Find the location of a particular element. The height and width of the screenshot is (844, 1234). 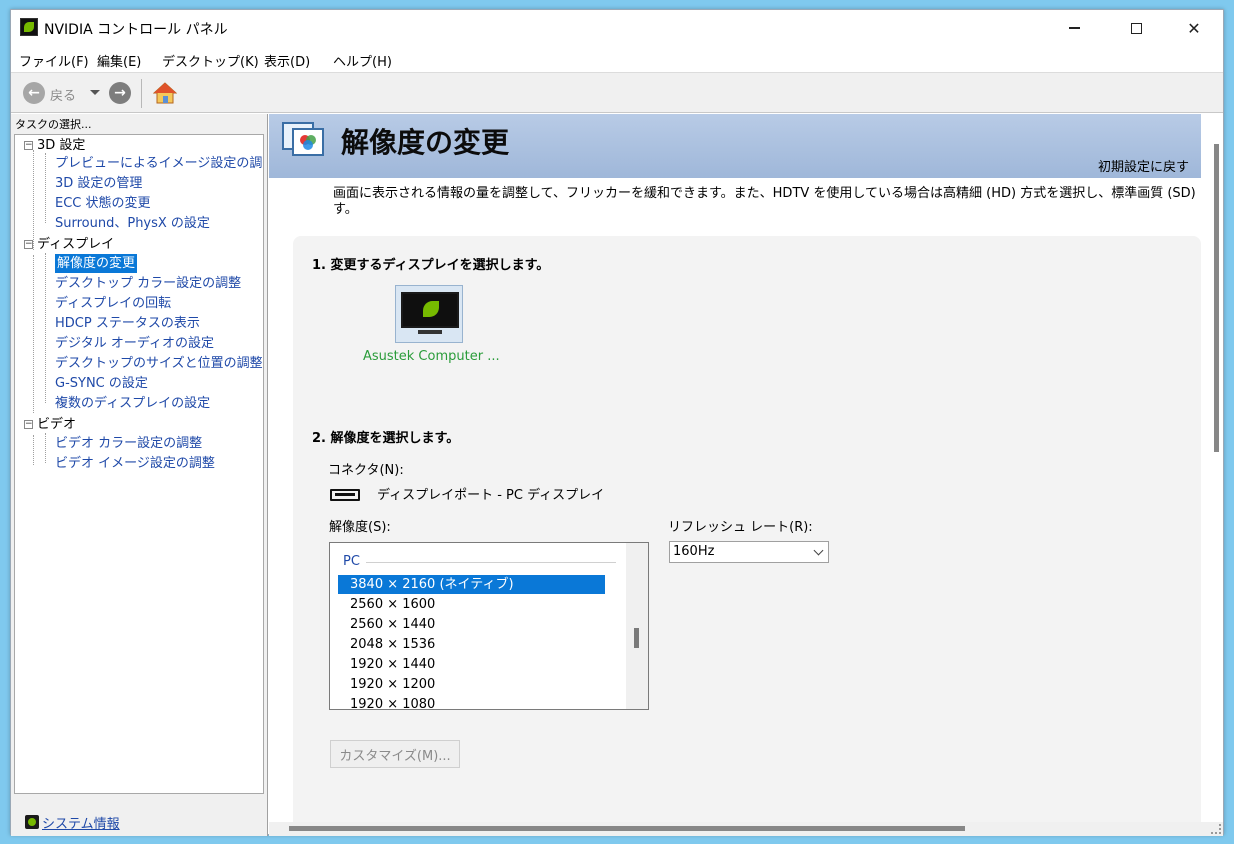

close-icon: ✕ is located at coordinates (1194, 28).